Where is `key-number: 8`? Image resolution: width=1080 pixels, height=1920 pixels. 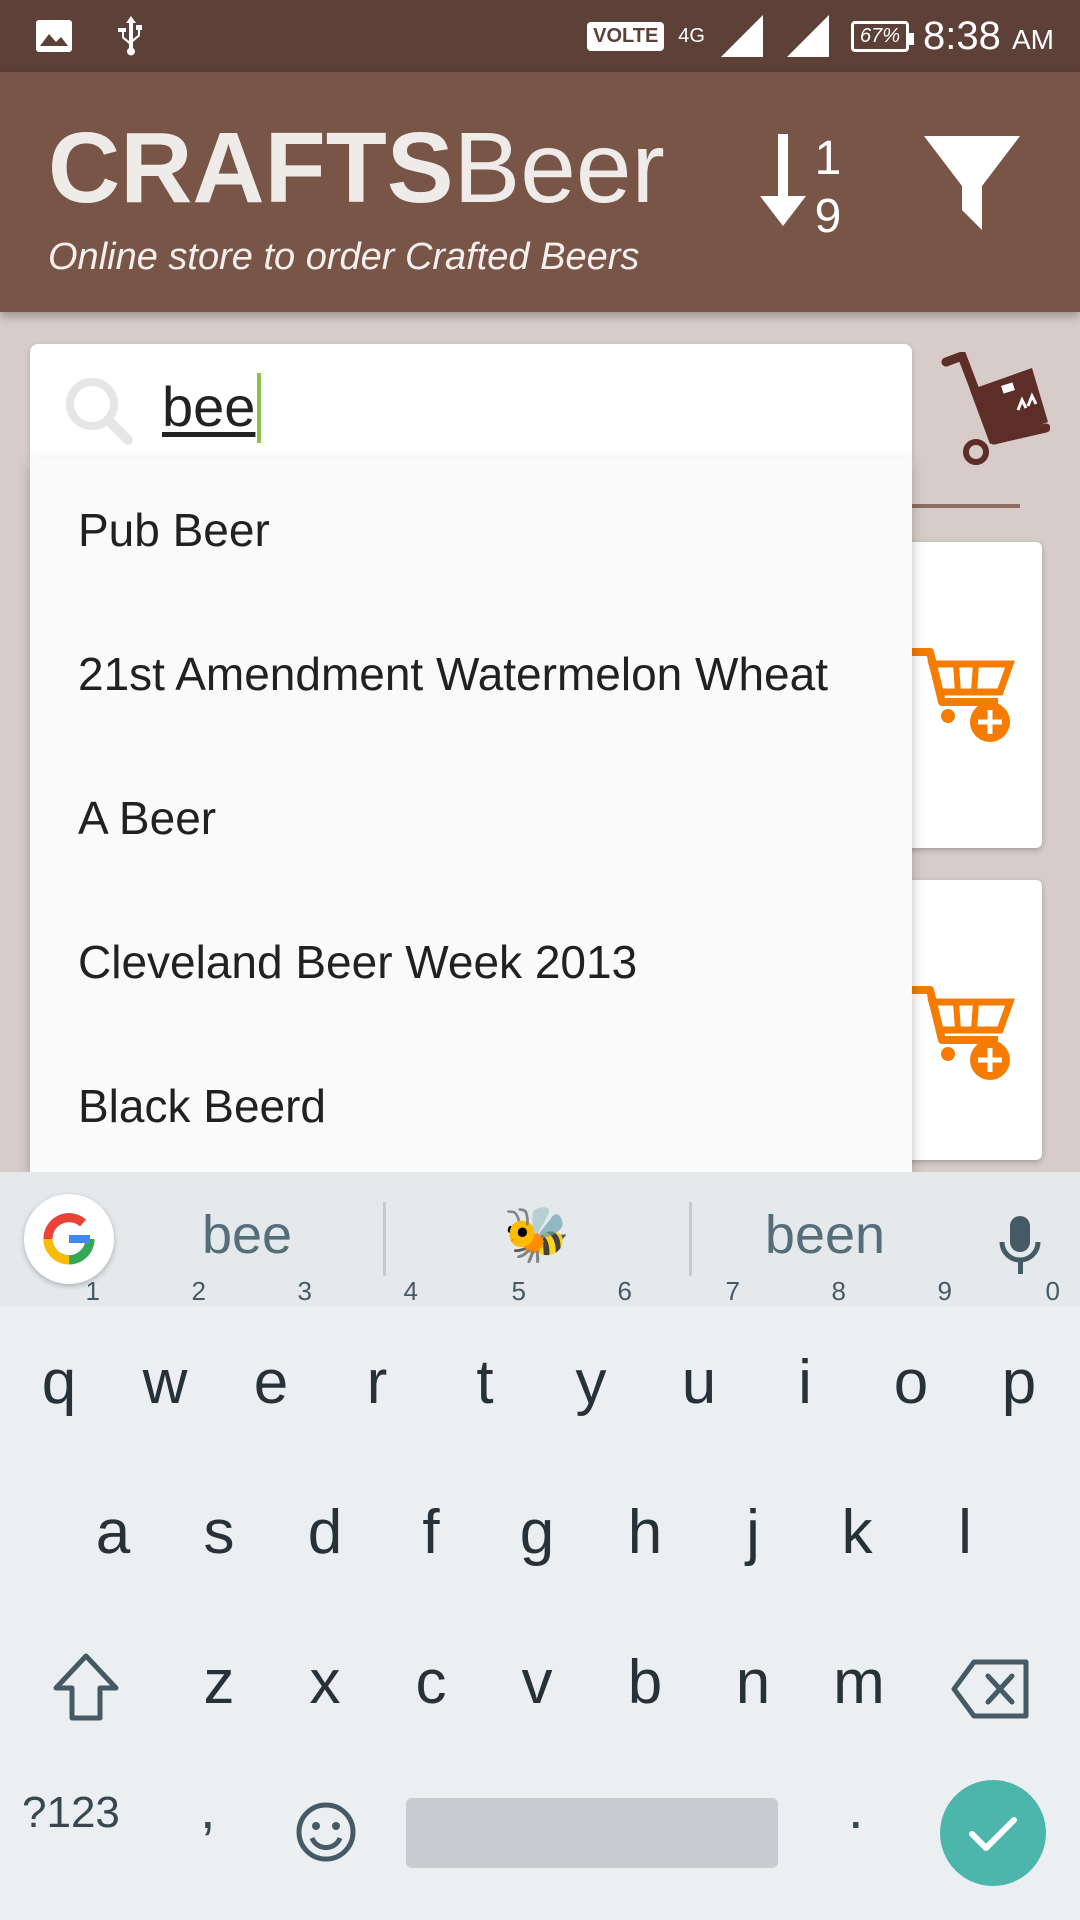
key-number: 8 is located at coordinates (838, 1291).